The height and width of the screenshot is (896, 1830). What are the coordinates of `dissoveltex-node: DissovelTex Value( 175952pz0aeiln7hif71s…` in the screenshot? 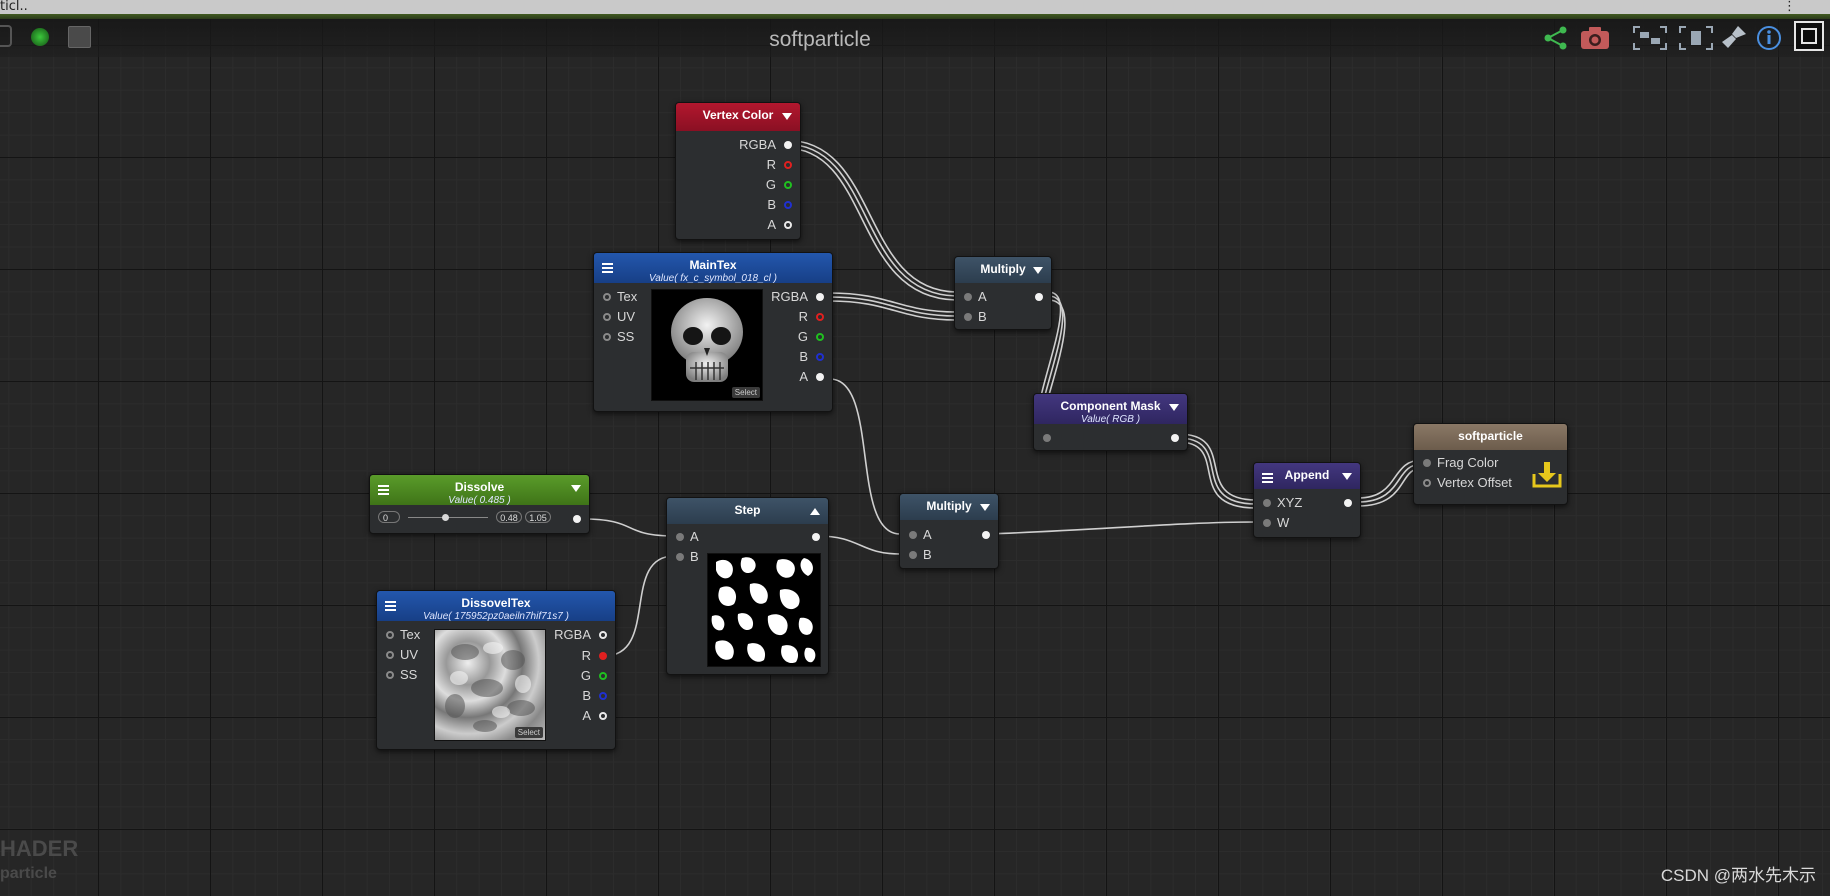 It's located at (496, 670).